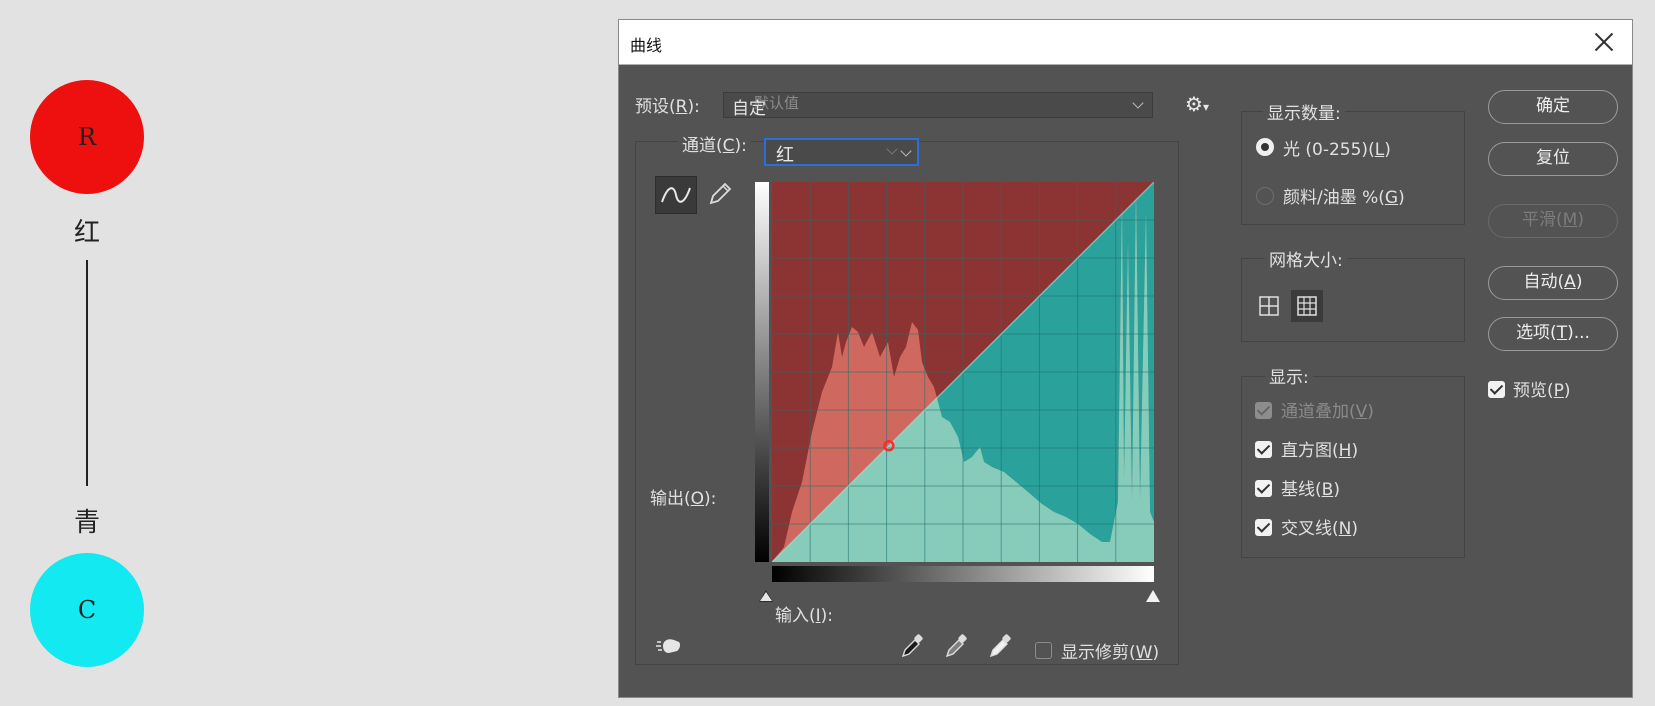  I want to click on pigment-radio, so click(1265, 196).